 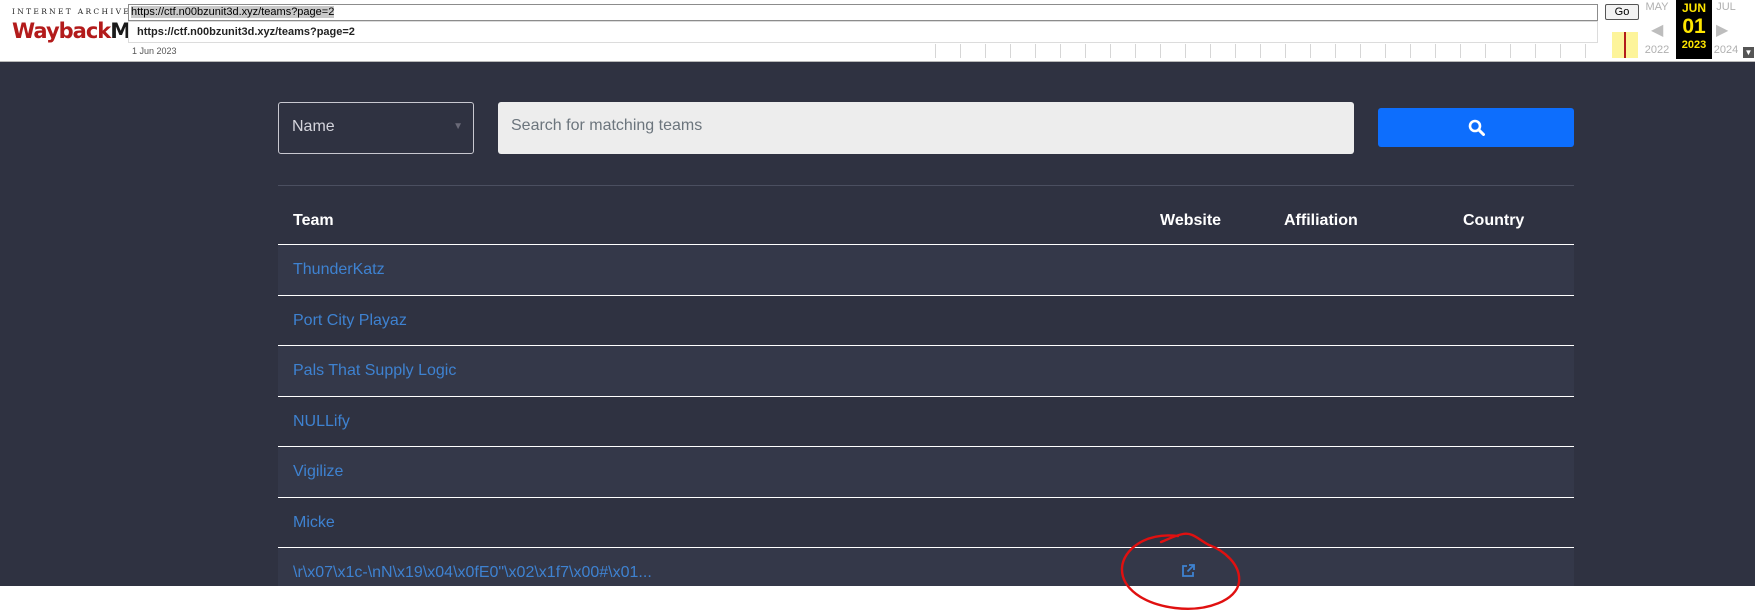 I want to click on table-row: Micke, so click(x=926, y=523).